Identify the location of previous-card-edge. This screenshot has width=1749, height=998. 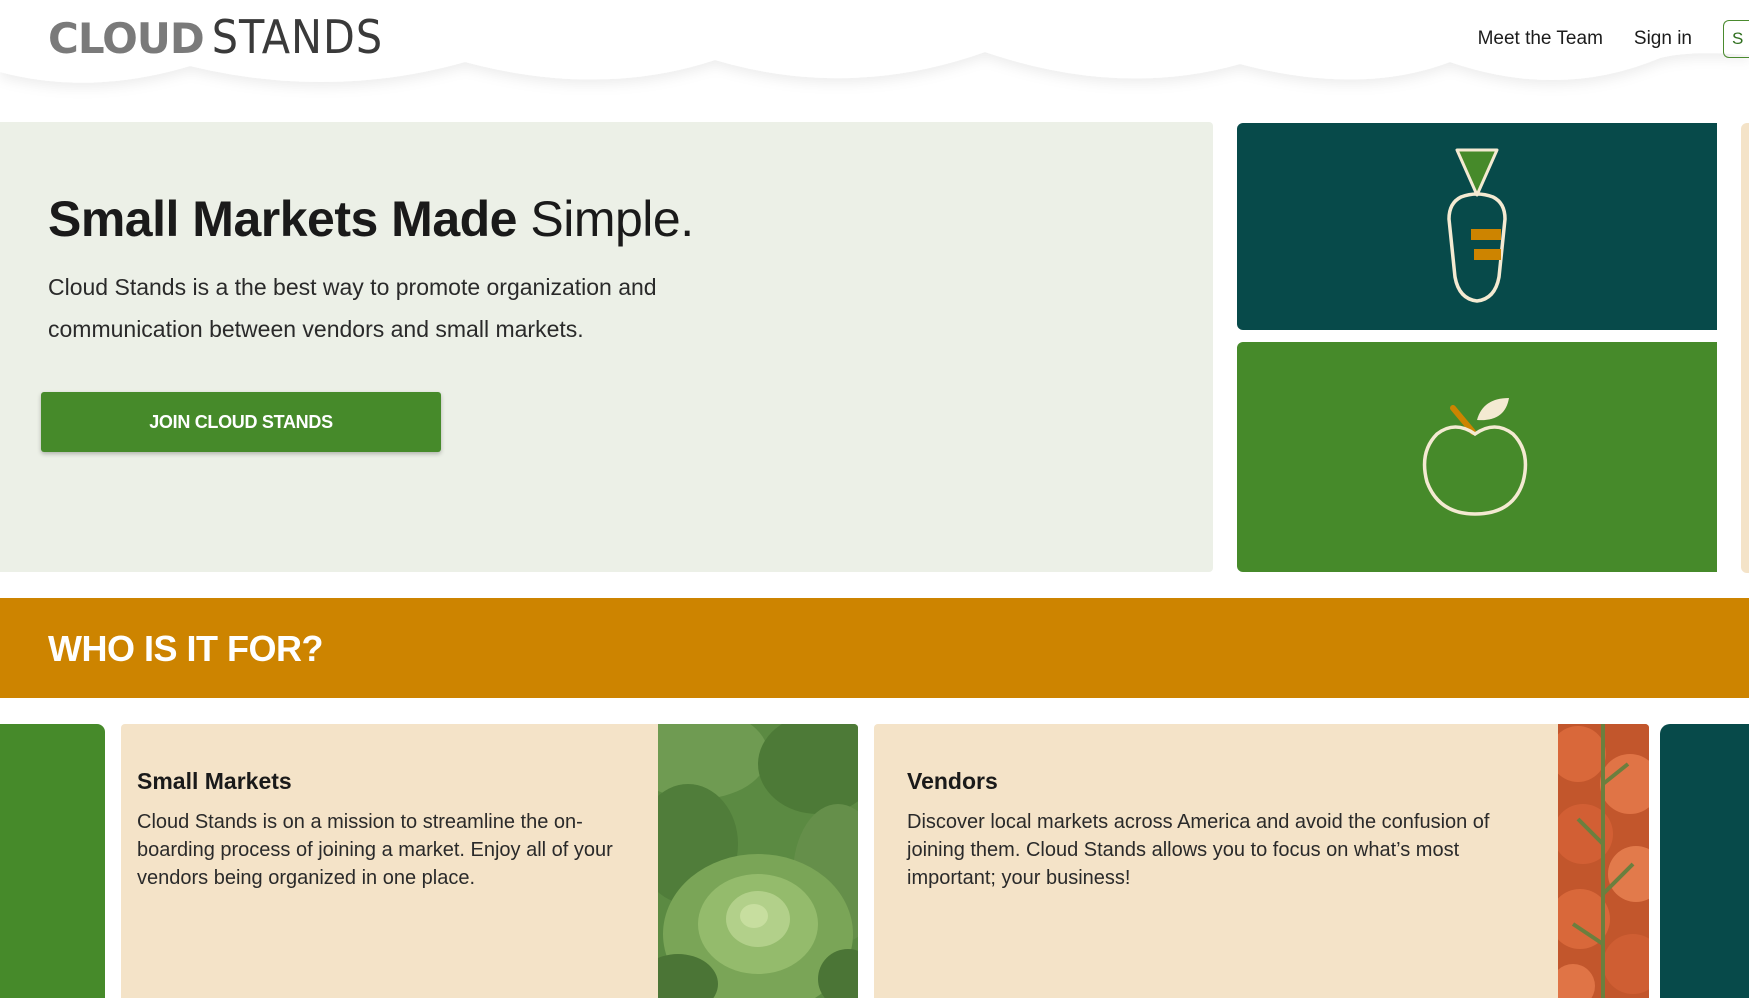
(52, 861).